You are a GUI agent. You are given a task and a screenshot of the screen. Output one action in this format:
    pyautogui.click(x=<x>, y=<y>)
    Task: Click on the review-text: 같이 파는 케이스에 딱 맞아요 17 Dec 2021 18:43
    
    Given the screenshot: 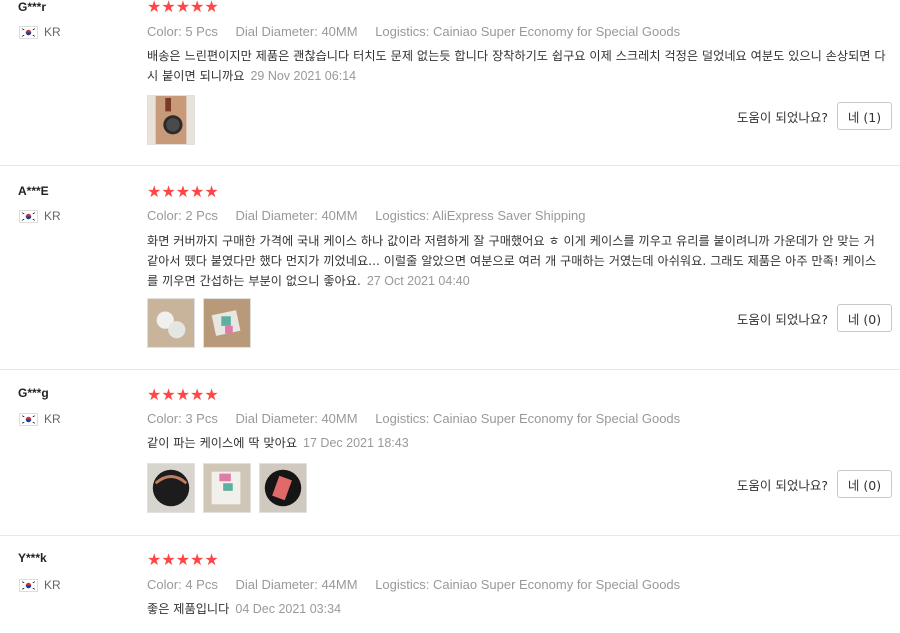 What is the action you would take?
    pyautogui.click(x=517, y=443)
    